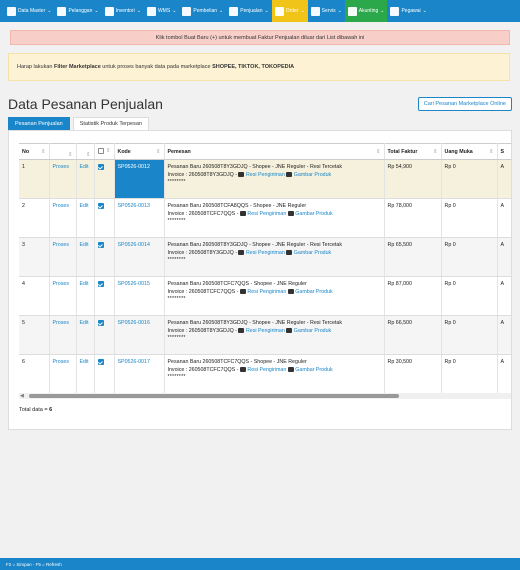  Describe the element at coordinates (63, 151) in the screenshot. I see `col-proses: ⇕` at that location.